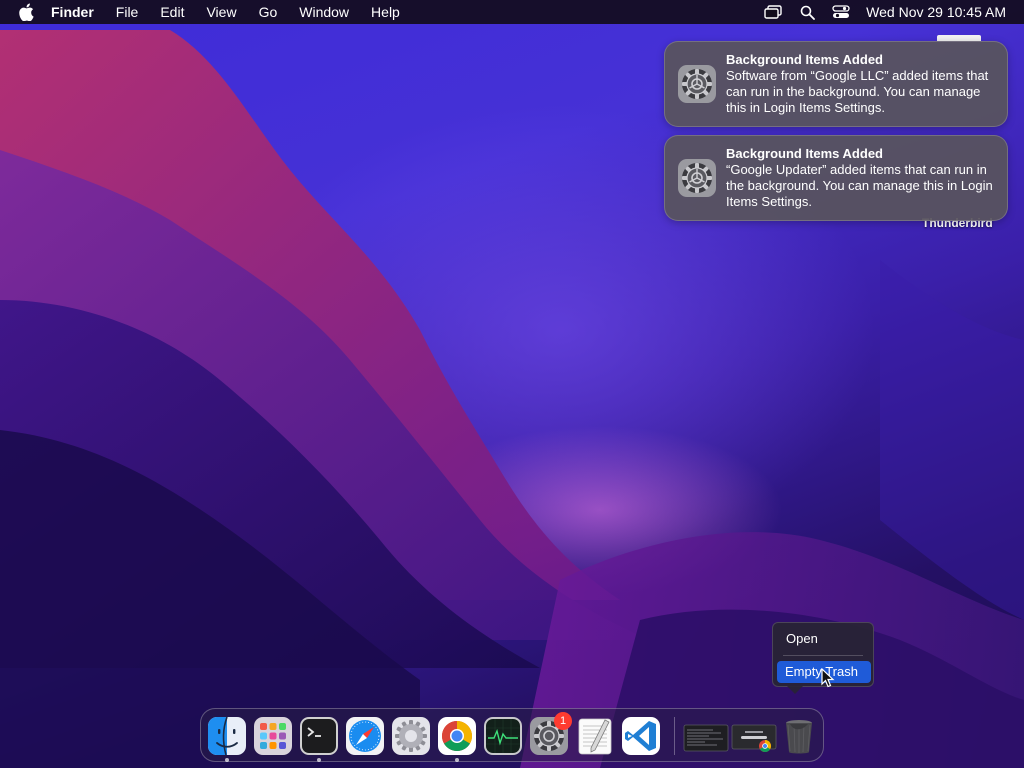 The width and height of the screenshot is (1024, 768). What do you see at coordinates (828, 678) in the screenshot?
I see `mouse-pointer-icon` at bounding box center [828, 678].